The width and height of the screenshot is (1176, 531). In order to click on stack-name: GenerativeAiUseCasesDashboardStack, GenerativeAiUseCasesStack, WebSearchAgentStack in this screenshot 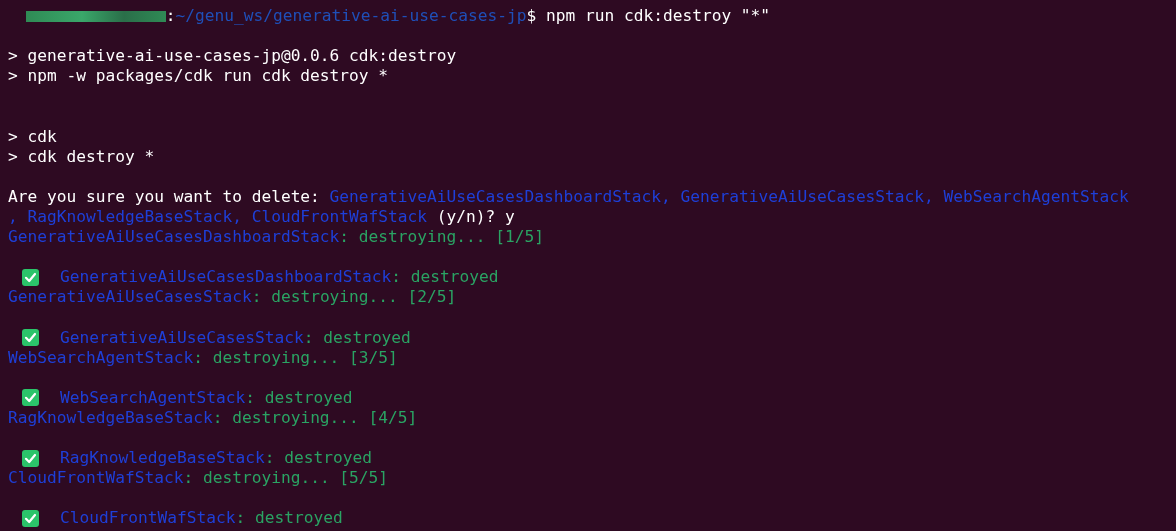, I will do `click(729, 196)`.